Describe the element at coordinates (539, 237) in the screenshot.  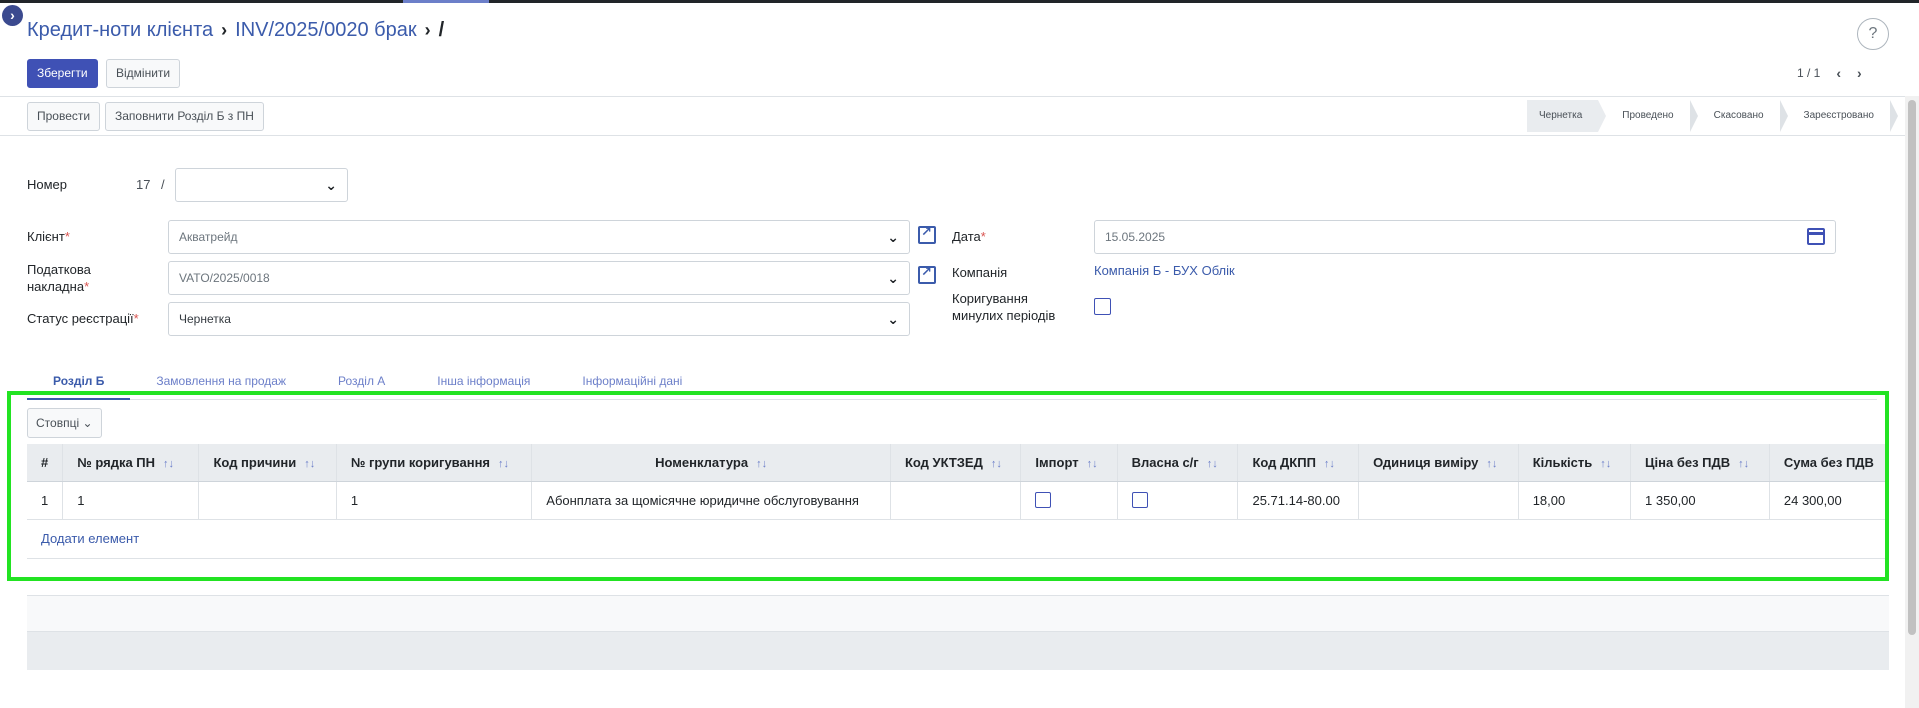
I see `client-field: Акватрейд ⌄` at that location.